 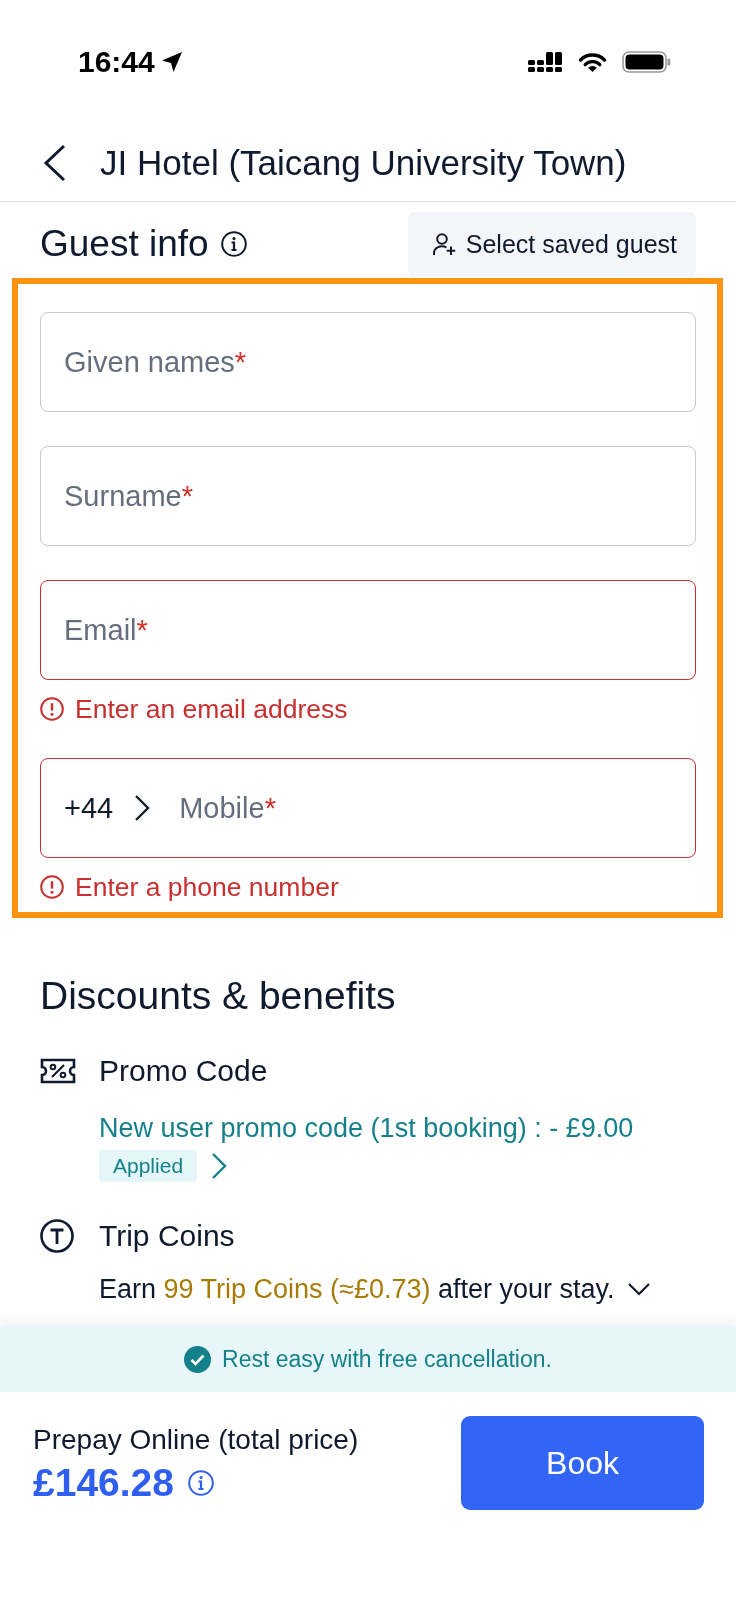 What do you see at coordinates (551, 244) in the screenshot?
I see `select-saved-guest-button: Select saved guest` at bounding box center [551, 244].